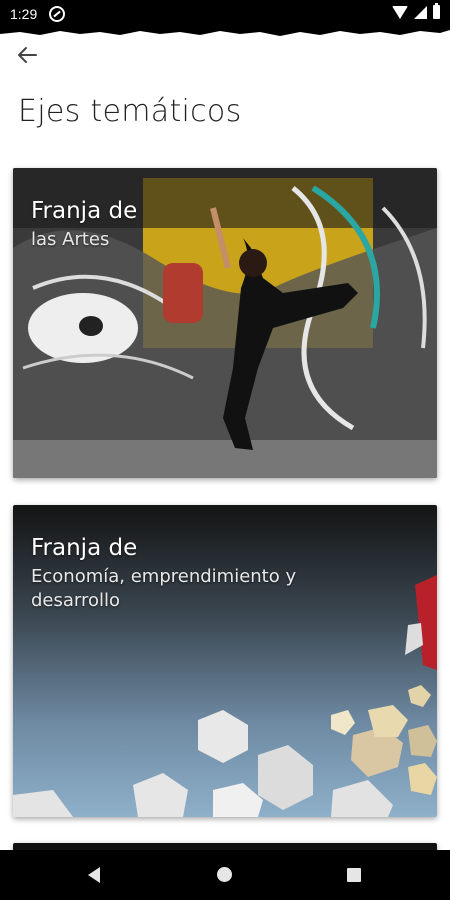 This screenshot has height=900, width=450. I want to click on navigation-bar, so click(225, 875).